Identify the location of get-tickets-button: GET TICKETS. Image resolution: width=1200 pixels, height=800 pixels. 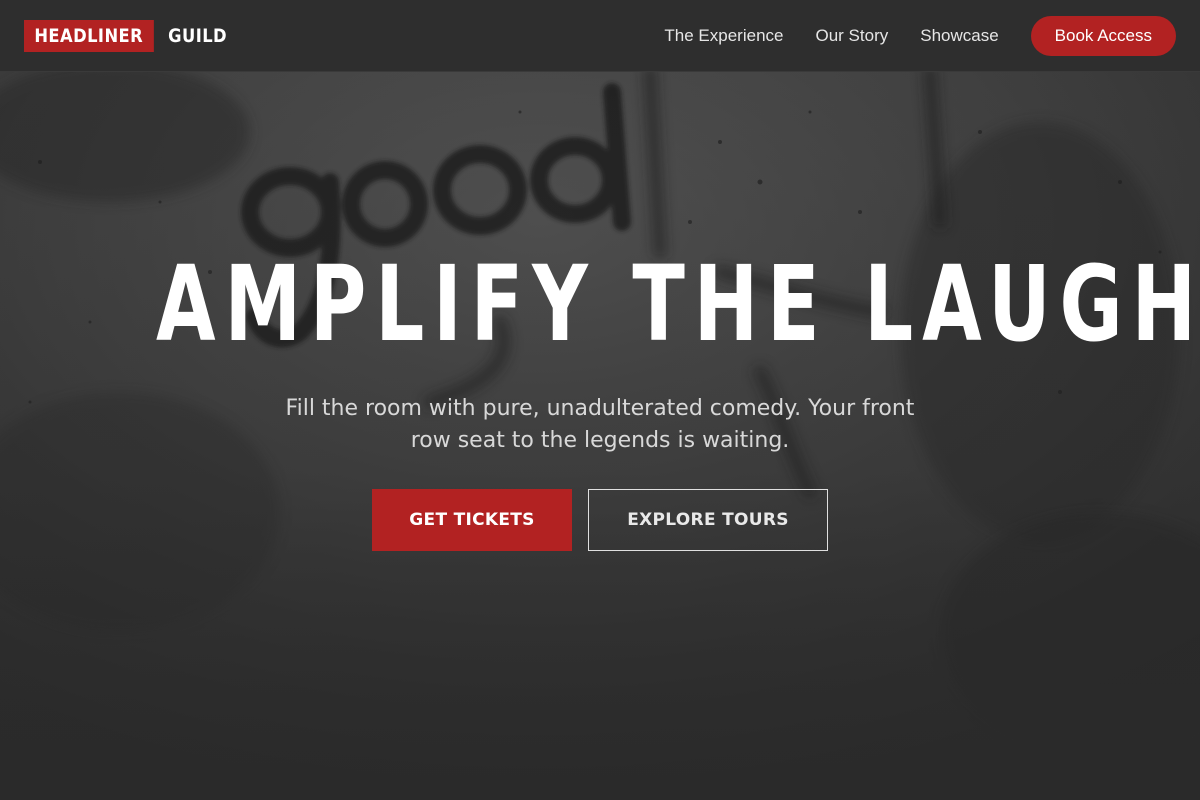
(472, 520).